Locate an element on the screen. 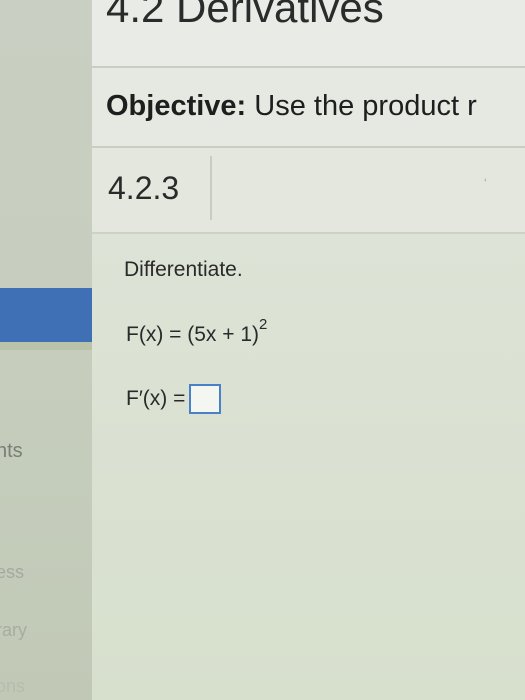 The height and width of the screenshot is (700, 525). sidebar-selected-item is located at coordinates (46, 315).